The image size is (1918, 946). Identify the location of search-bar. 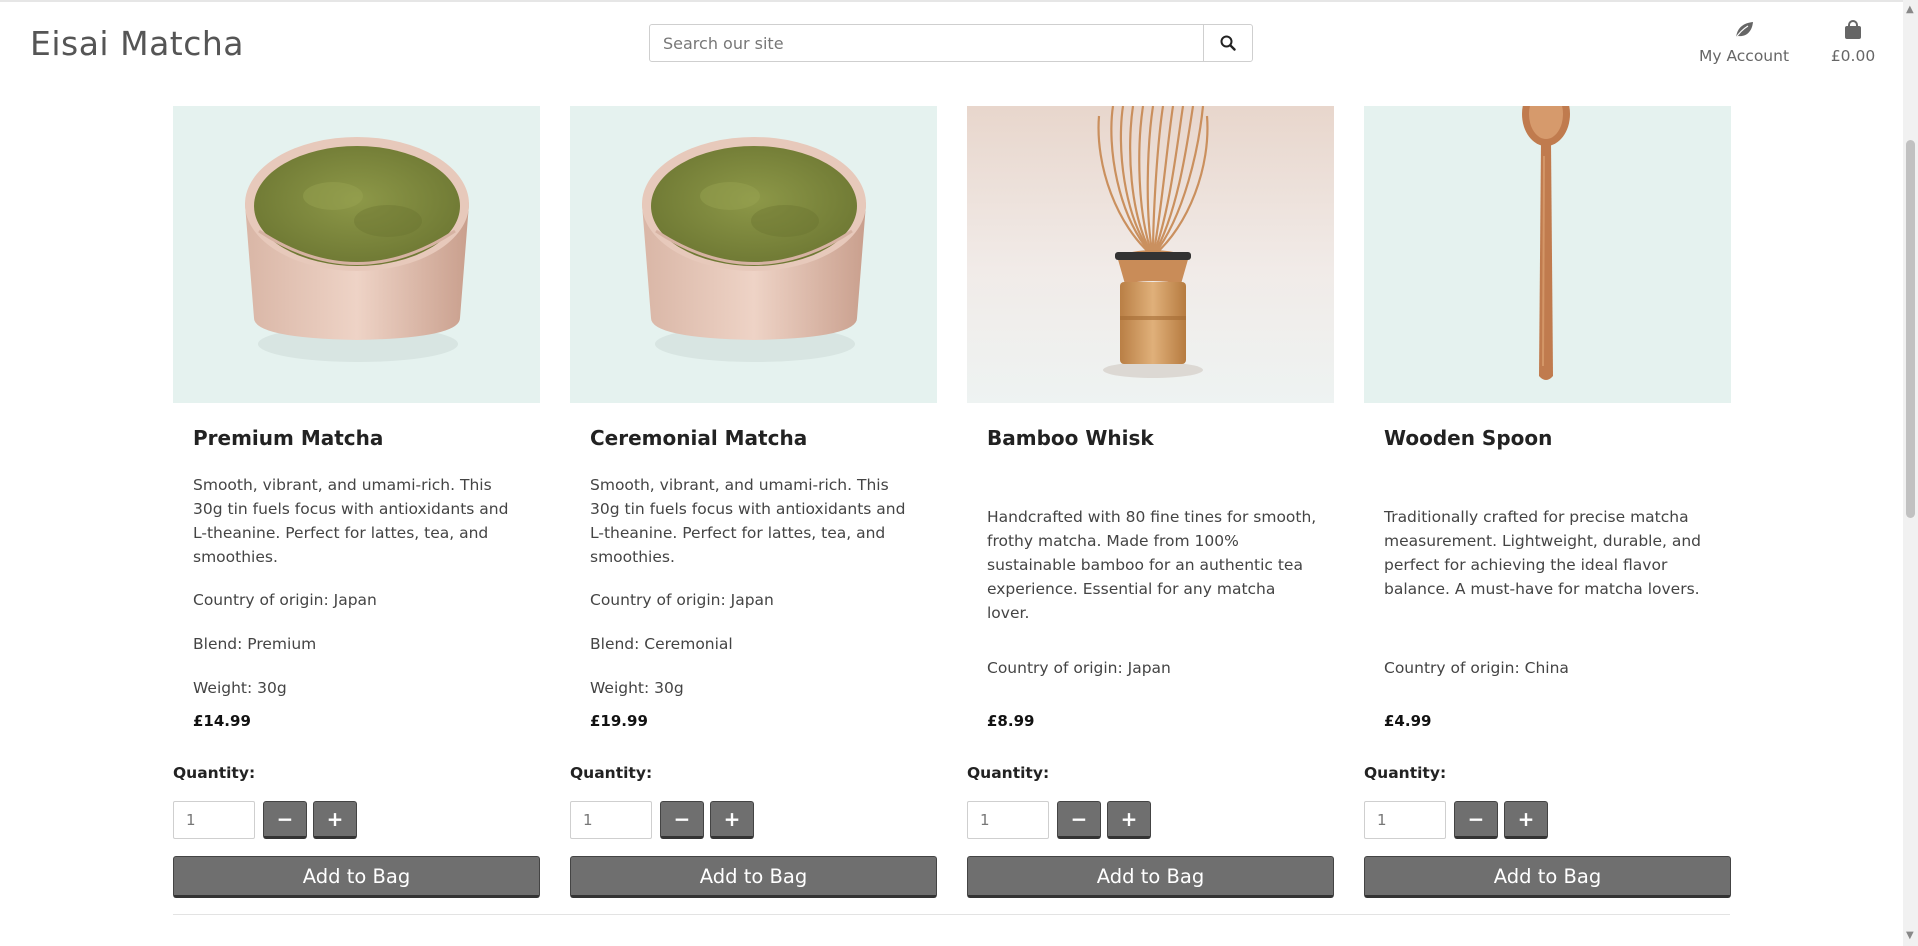
(951, 43).